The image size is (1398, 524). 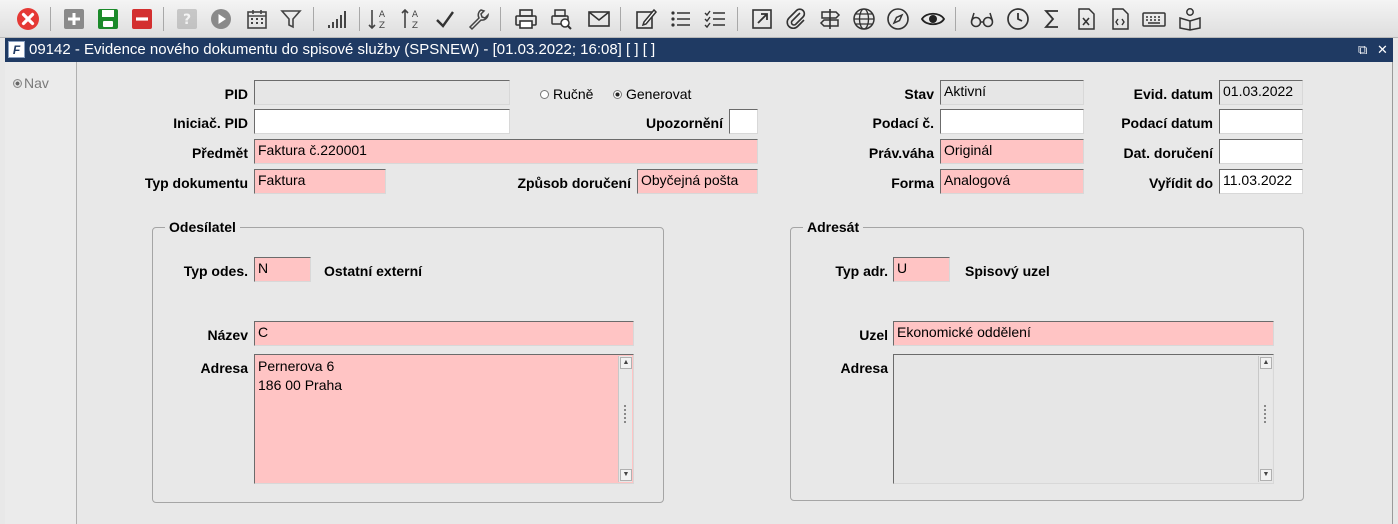 I want to click on play-icon, so click(x=221, y=19).